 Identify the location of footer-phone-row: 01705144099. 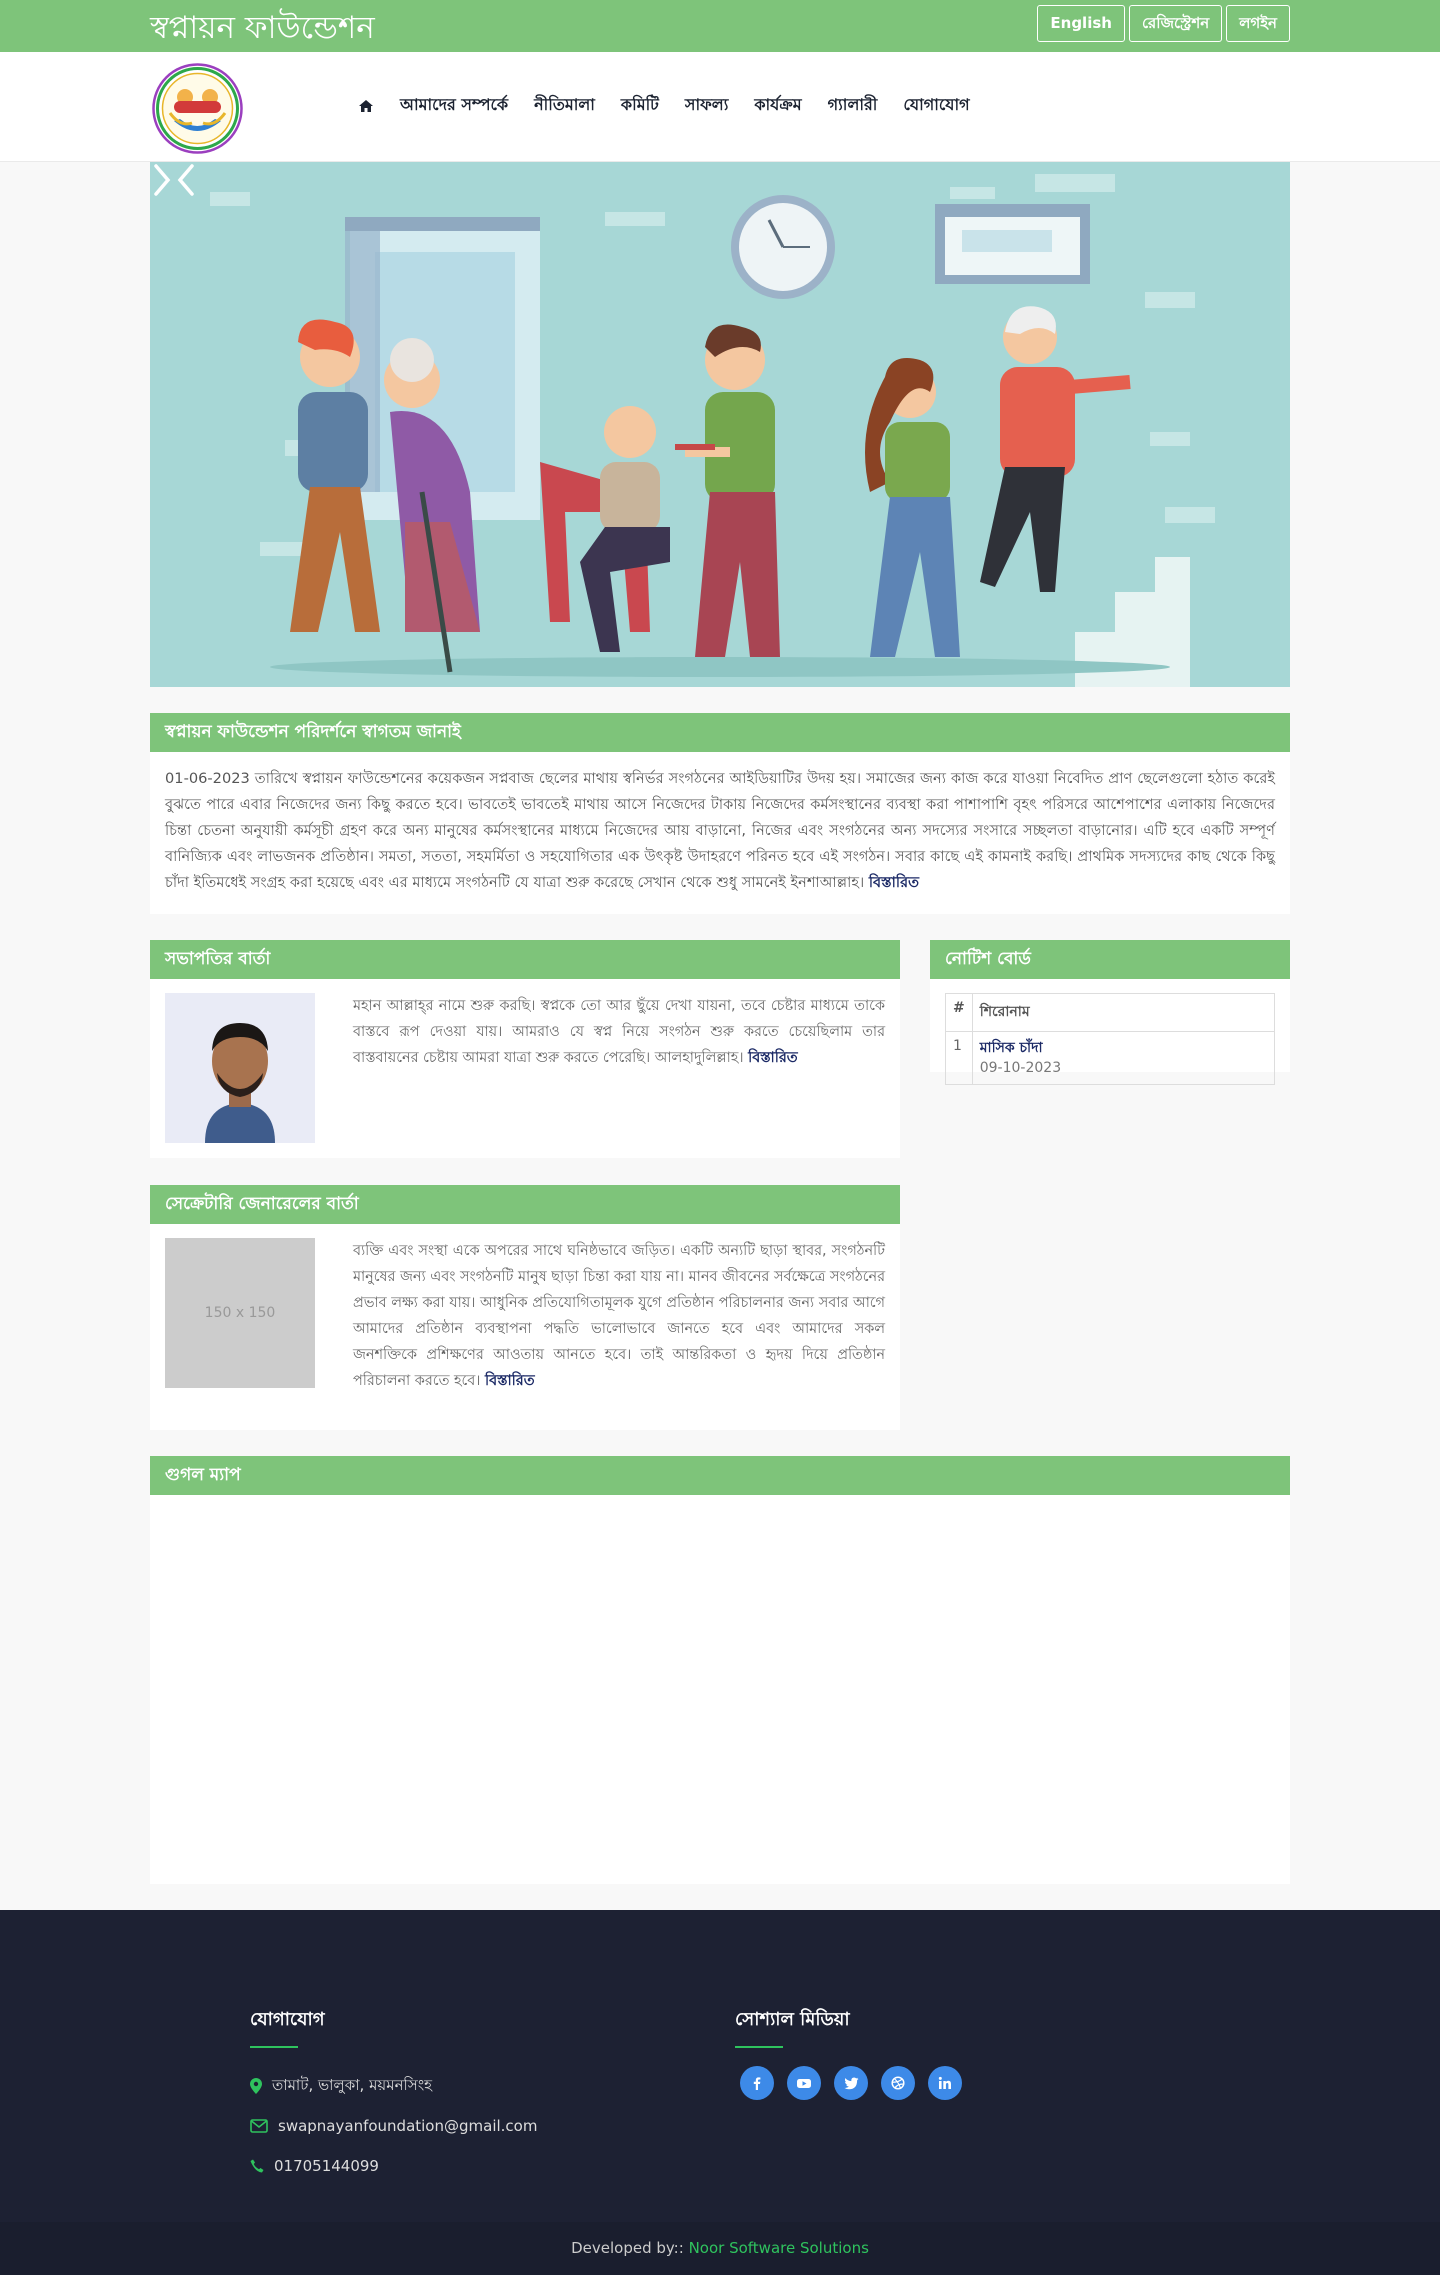
(393, 2166).